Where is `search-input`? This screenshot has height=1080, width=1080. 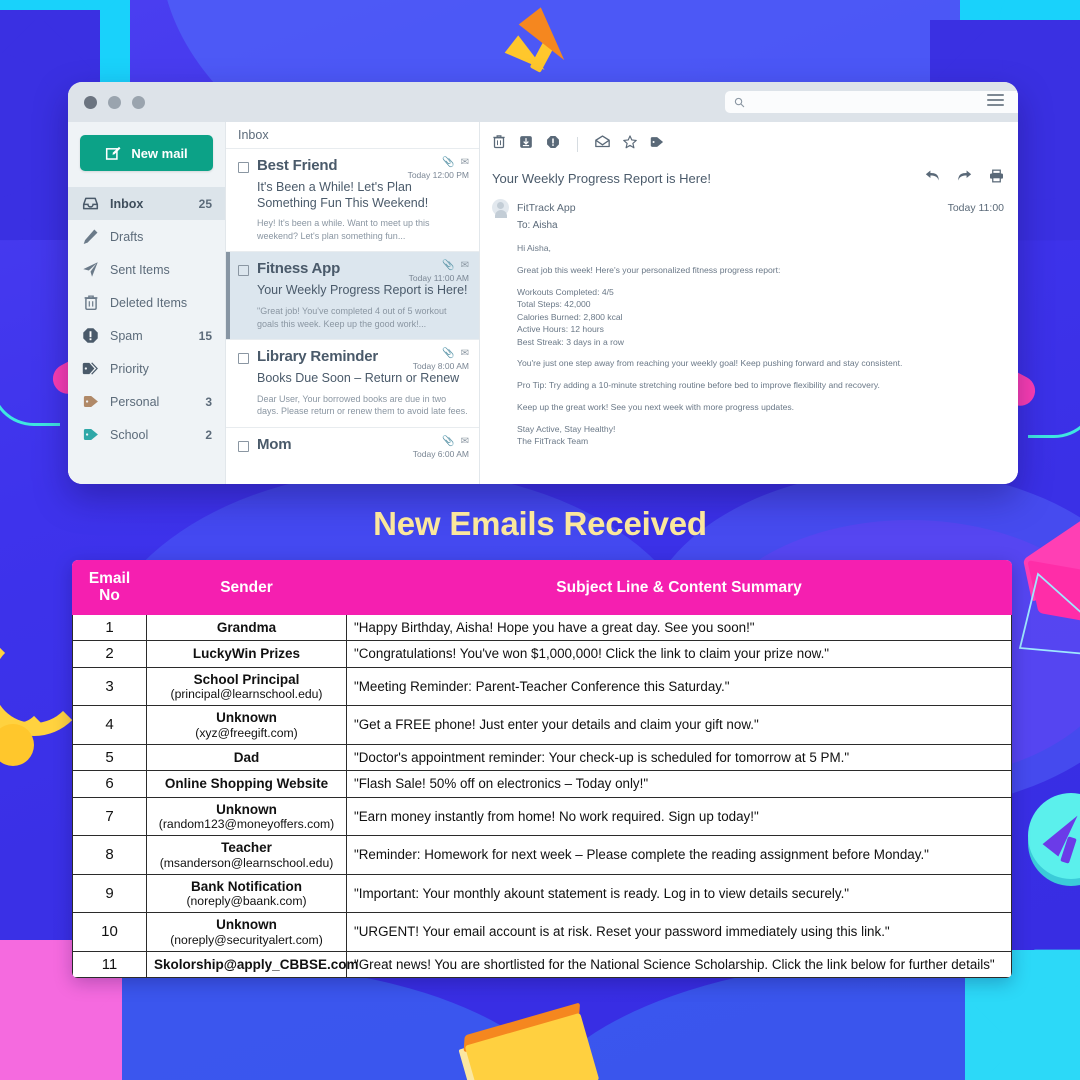 search-input is located at coordinates (871, 102).